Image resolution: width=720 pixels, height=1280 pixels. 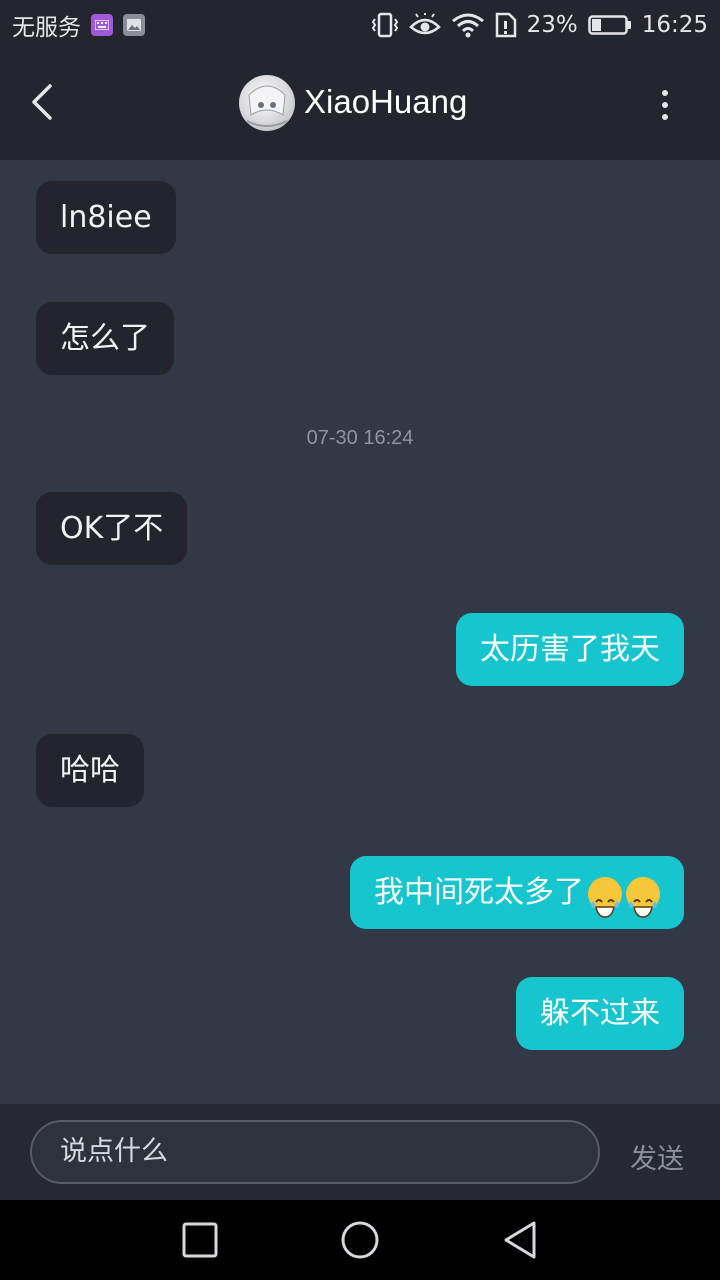 I want to click on recents-button, so click(x=200, y=1240).